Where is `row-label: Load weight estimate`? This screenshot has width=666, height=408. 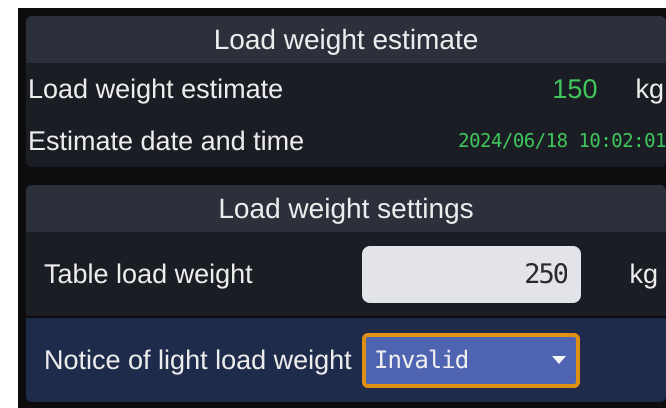
row-label: Load weight estimate is located at coordinates (156, 89).